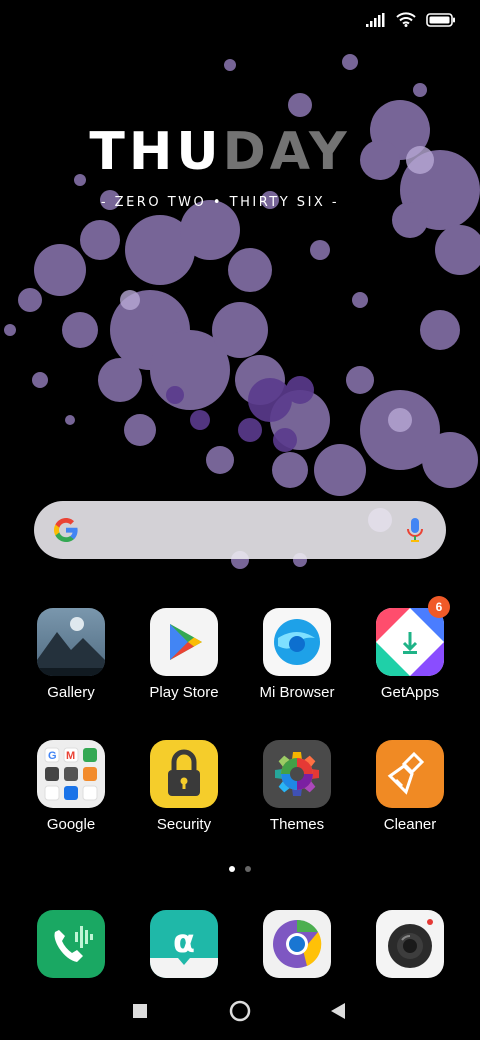 This screenshot has height=1040, width=480. Describe the element at coordinates (375, 19) in the screenshot. I see `signal-icon` at that location.